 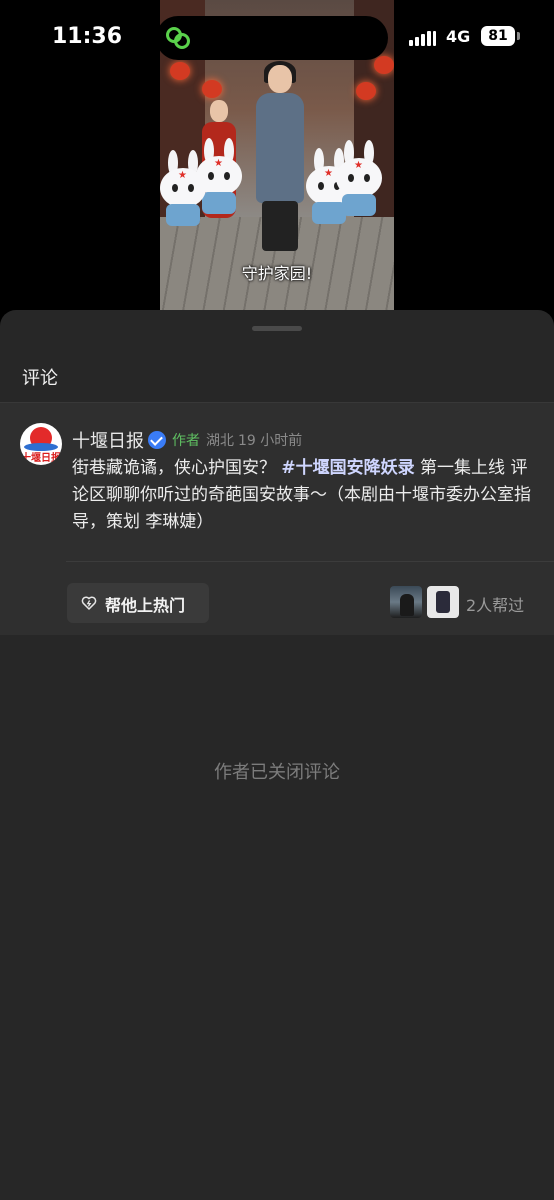 What do you see at coordinates (347, 468) in the screenshot?
I see `hashtag-link: #十堰国安降妖录` at bounding box center [347, 468].